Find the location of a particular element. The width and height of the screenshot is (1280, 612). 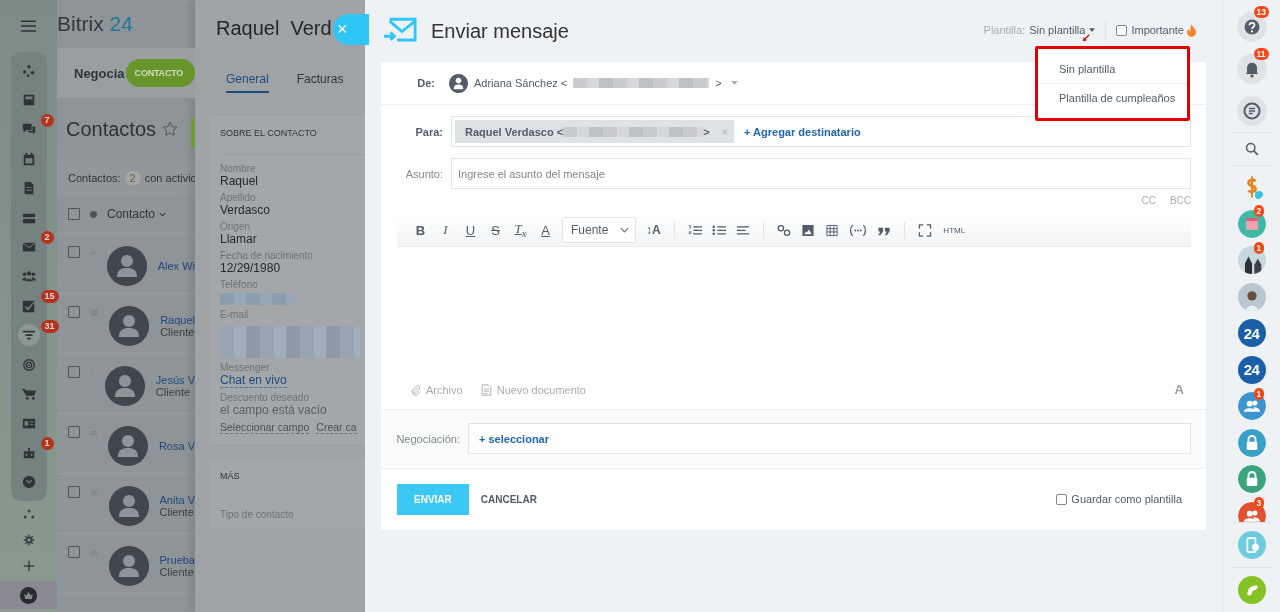

document-icon is located at coordinates (486, 389).